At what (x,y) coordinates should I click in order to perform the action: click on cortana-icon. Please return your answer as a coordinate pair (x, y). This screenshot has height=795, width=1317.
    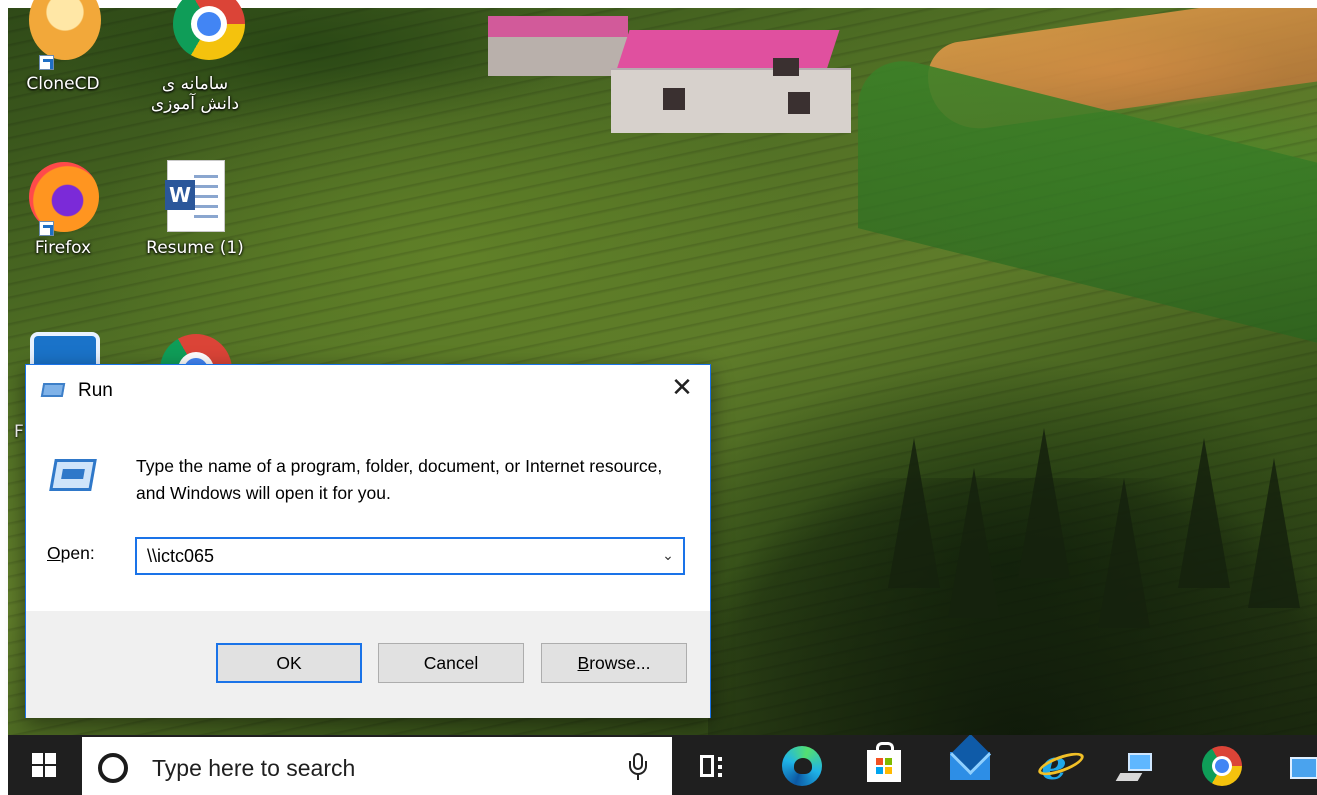
    Looking at the image, I should click on (113, 768).